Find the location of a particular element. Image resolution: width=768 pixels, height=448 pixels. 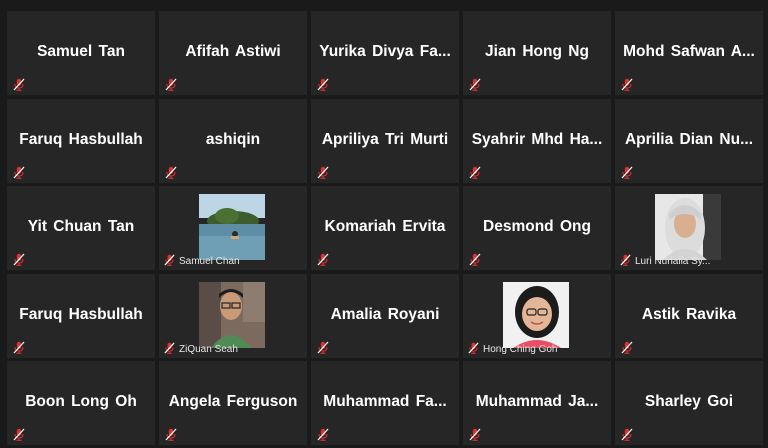

participant-tile: Angela Ferguson is located at coordinates (233, 403).